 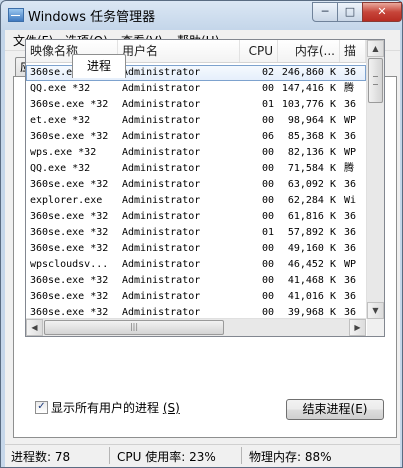 I want to click on process-memory: 62,284 K, so click(x=311, y=200).